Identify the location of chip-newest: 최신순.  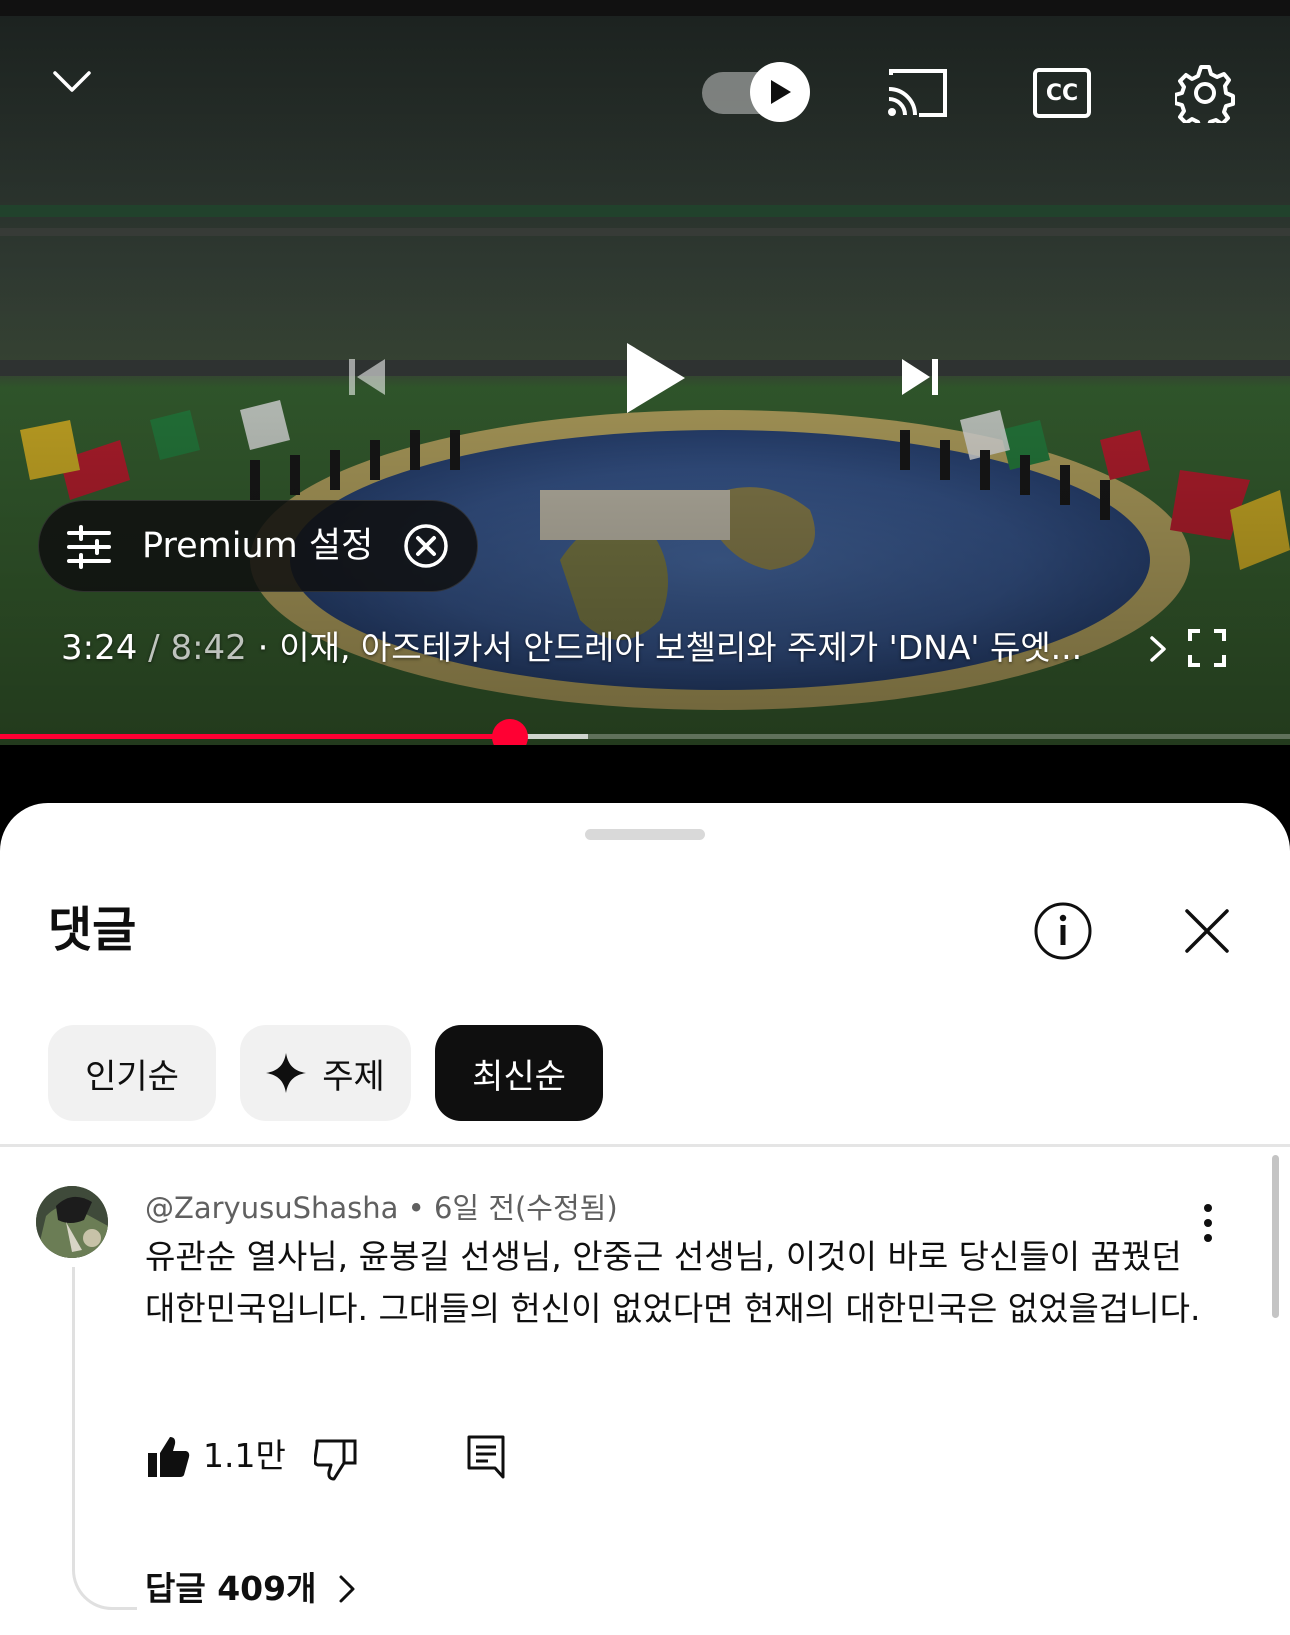
(519, 1073).